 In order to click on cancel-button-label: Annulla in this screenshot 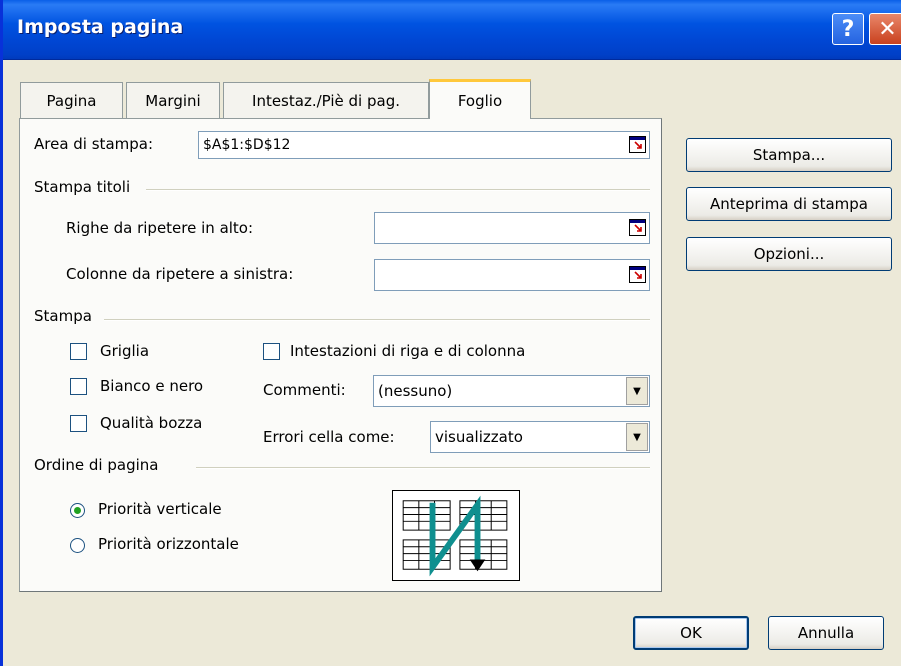, I will do `click(826, 633)`.